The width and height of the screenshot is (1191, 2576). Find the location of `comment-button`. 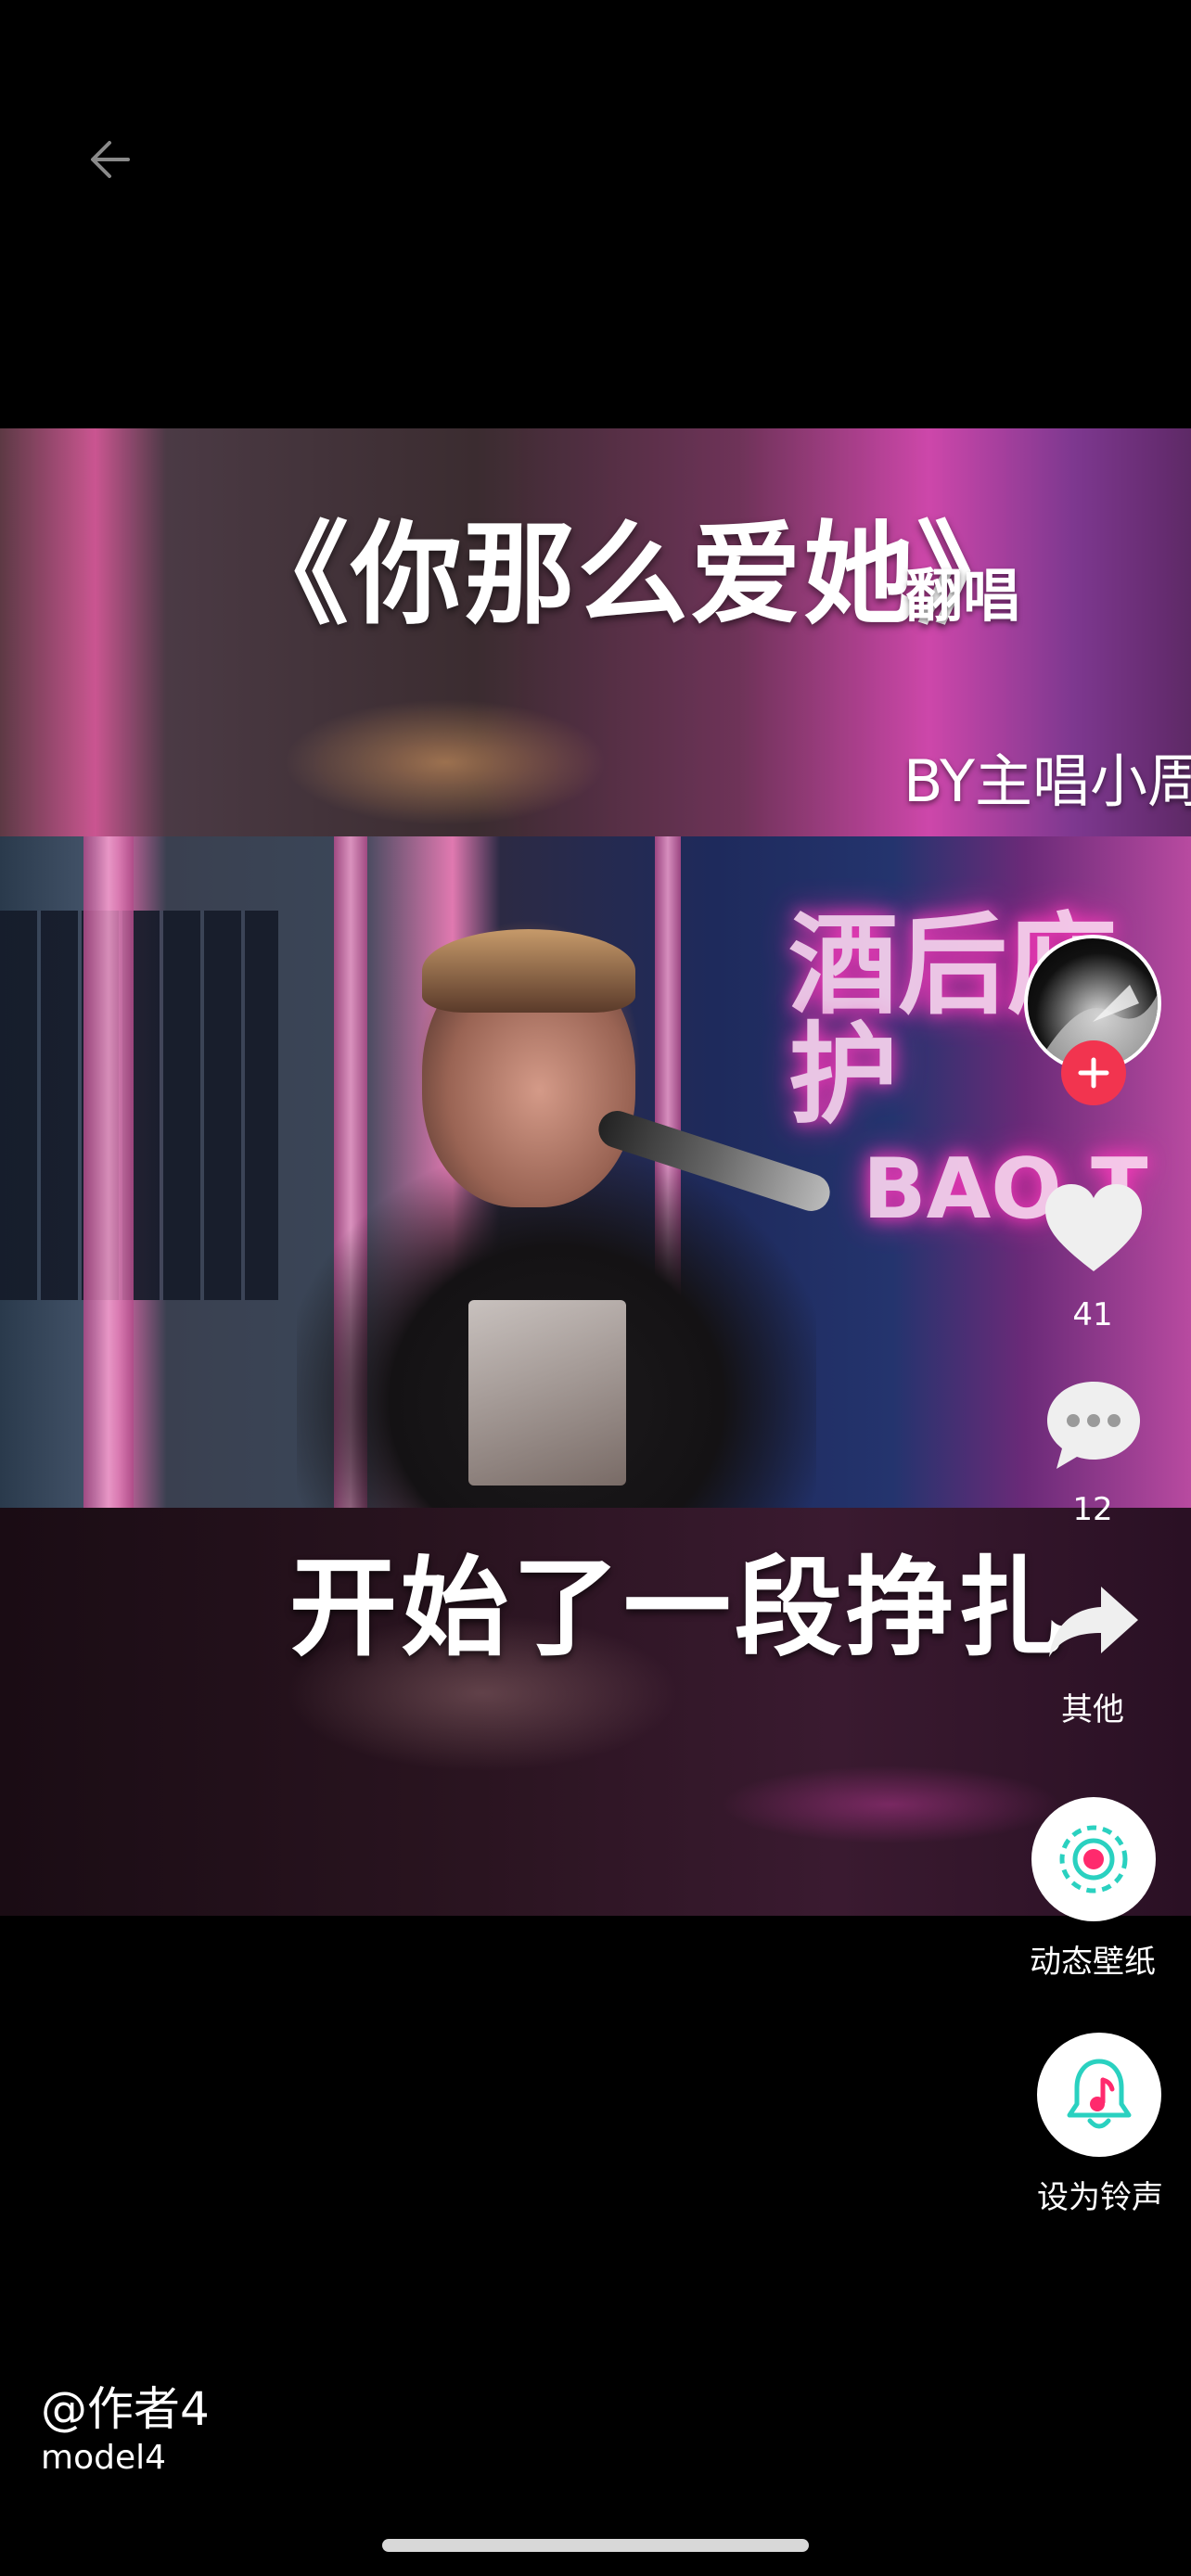

comment-button is located at coordinates (1093, 1425).